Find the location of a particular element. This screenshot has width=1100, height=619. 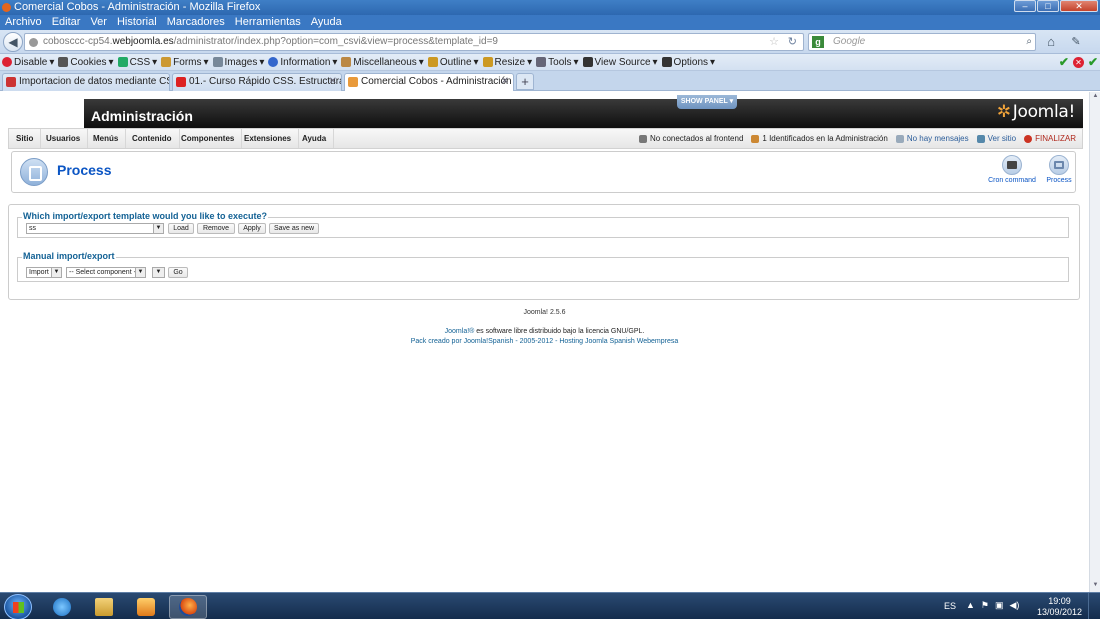

css-valid-check-icon: ✔ is located at coordinates (1064, 62).